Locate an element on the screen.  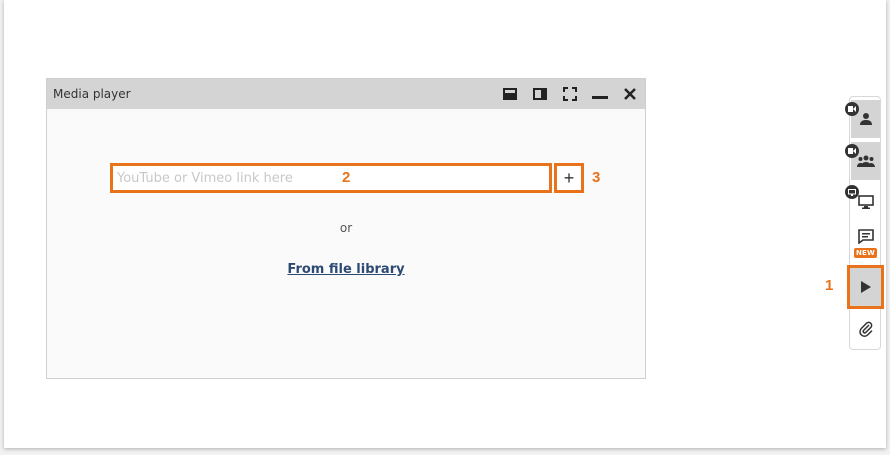
paperclip-icon is located at coordinates (865, 329).